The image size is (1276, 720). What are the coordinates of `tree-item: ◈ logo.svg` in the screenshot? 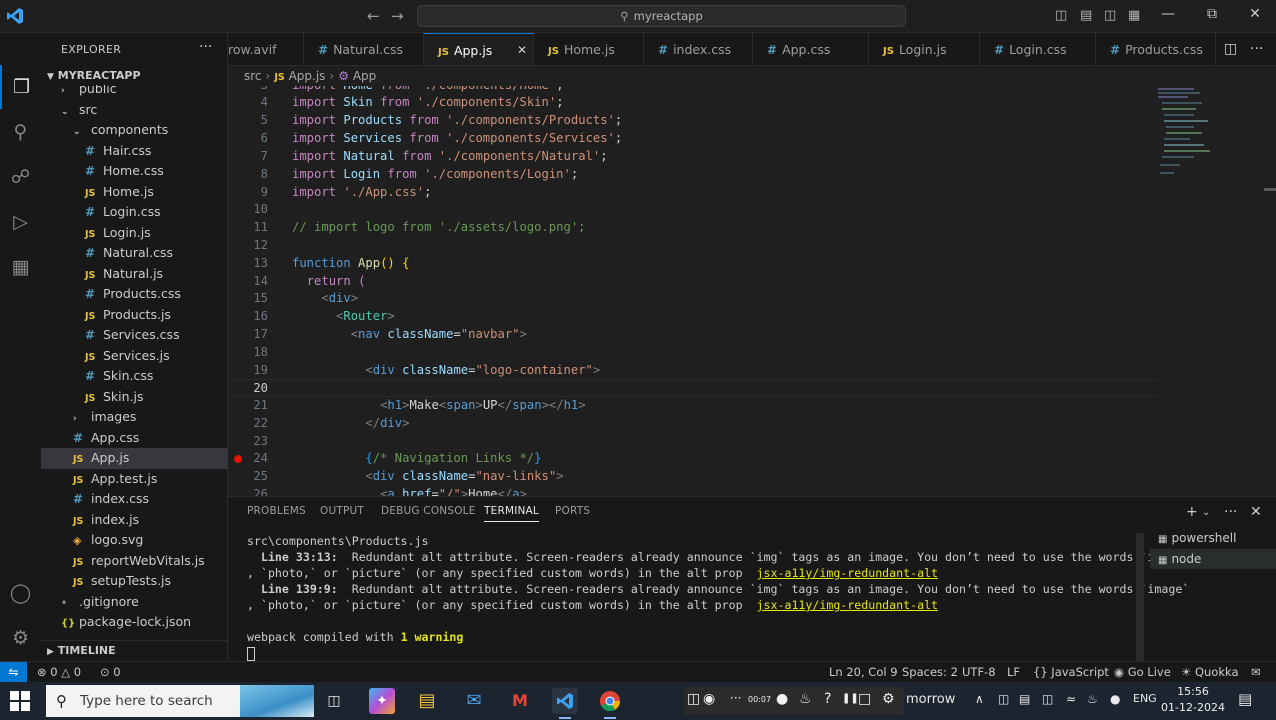 It's located at (134, 540).